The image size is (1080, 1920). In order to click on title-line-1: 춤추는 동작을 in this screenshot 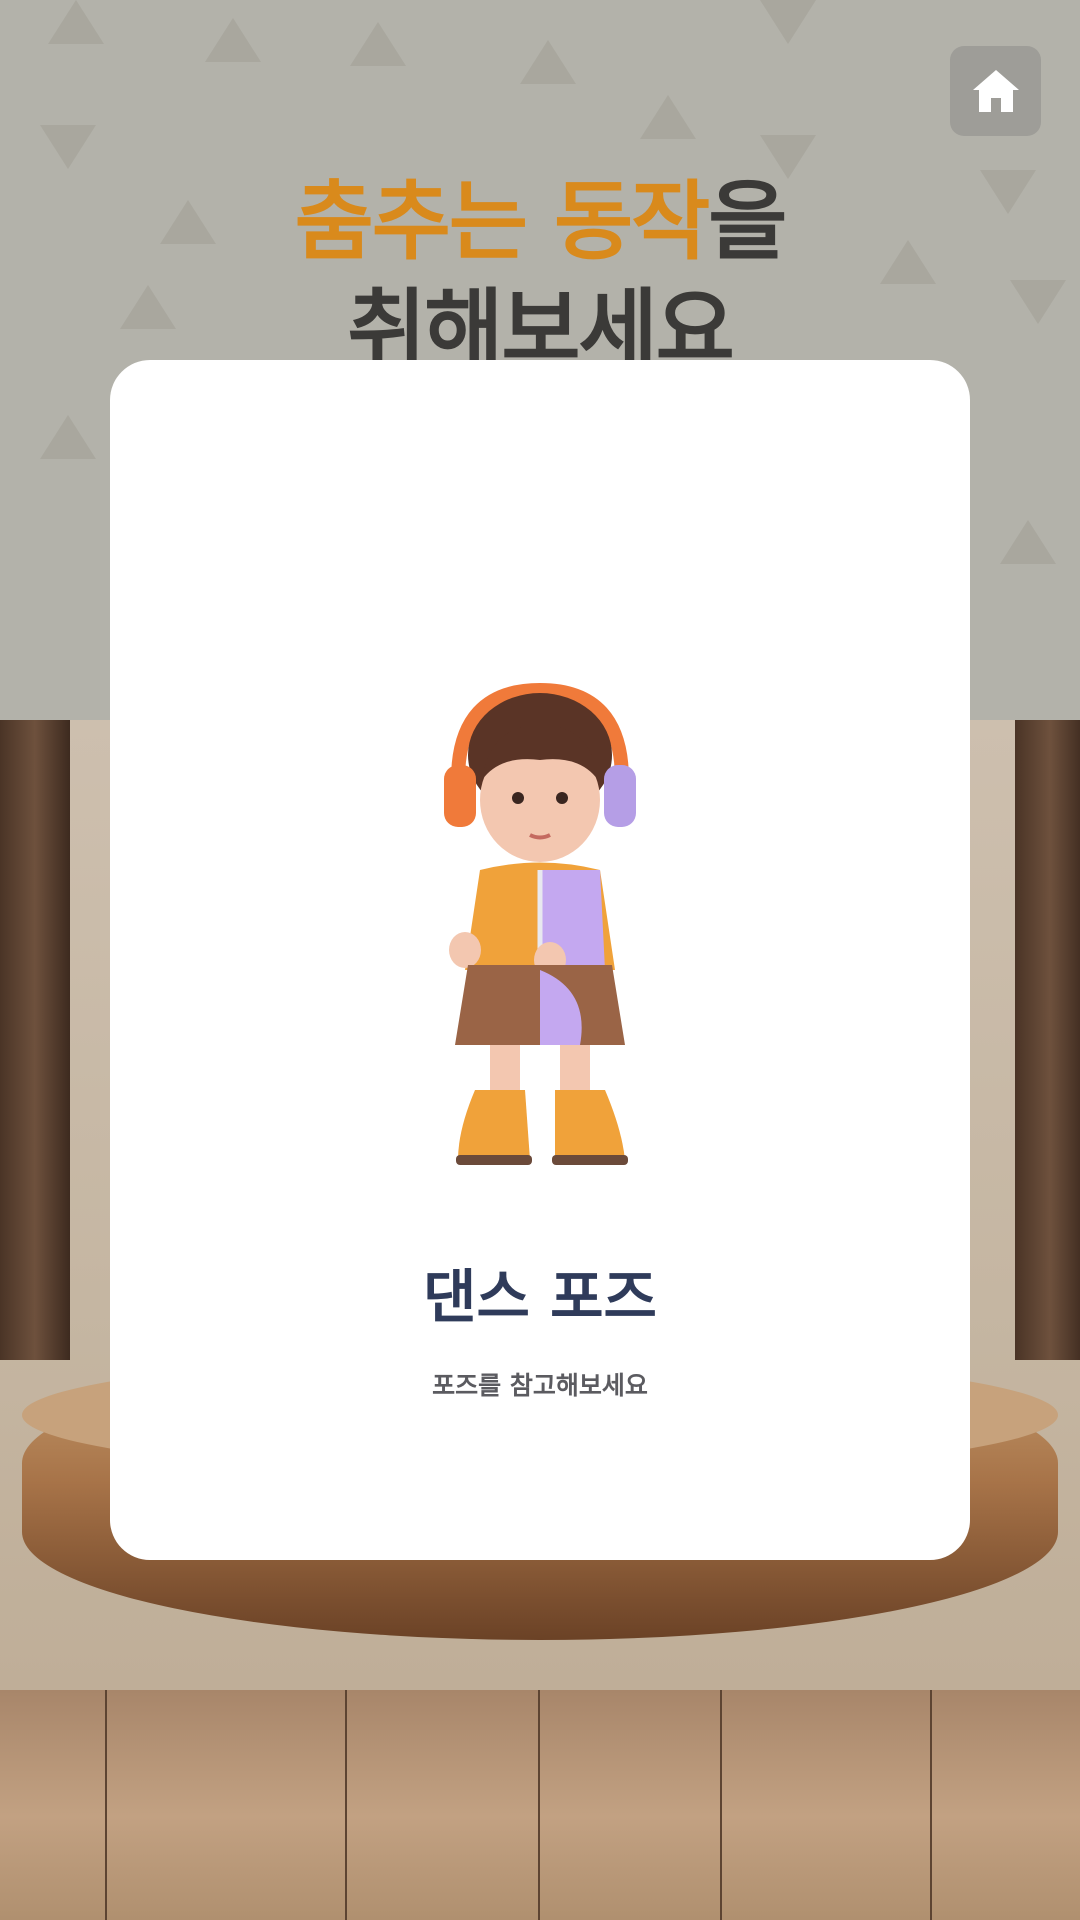, I will do `click(540, 222)`.